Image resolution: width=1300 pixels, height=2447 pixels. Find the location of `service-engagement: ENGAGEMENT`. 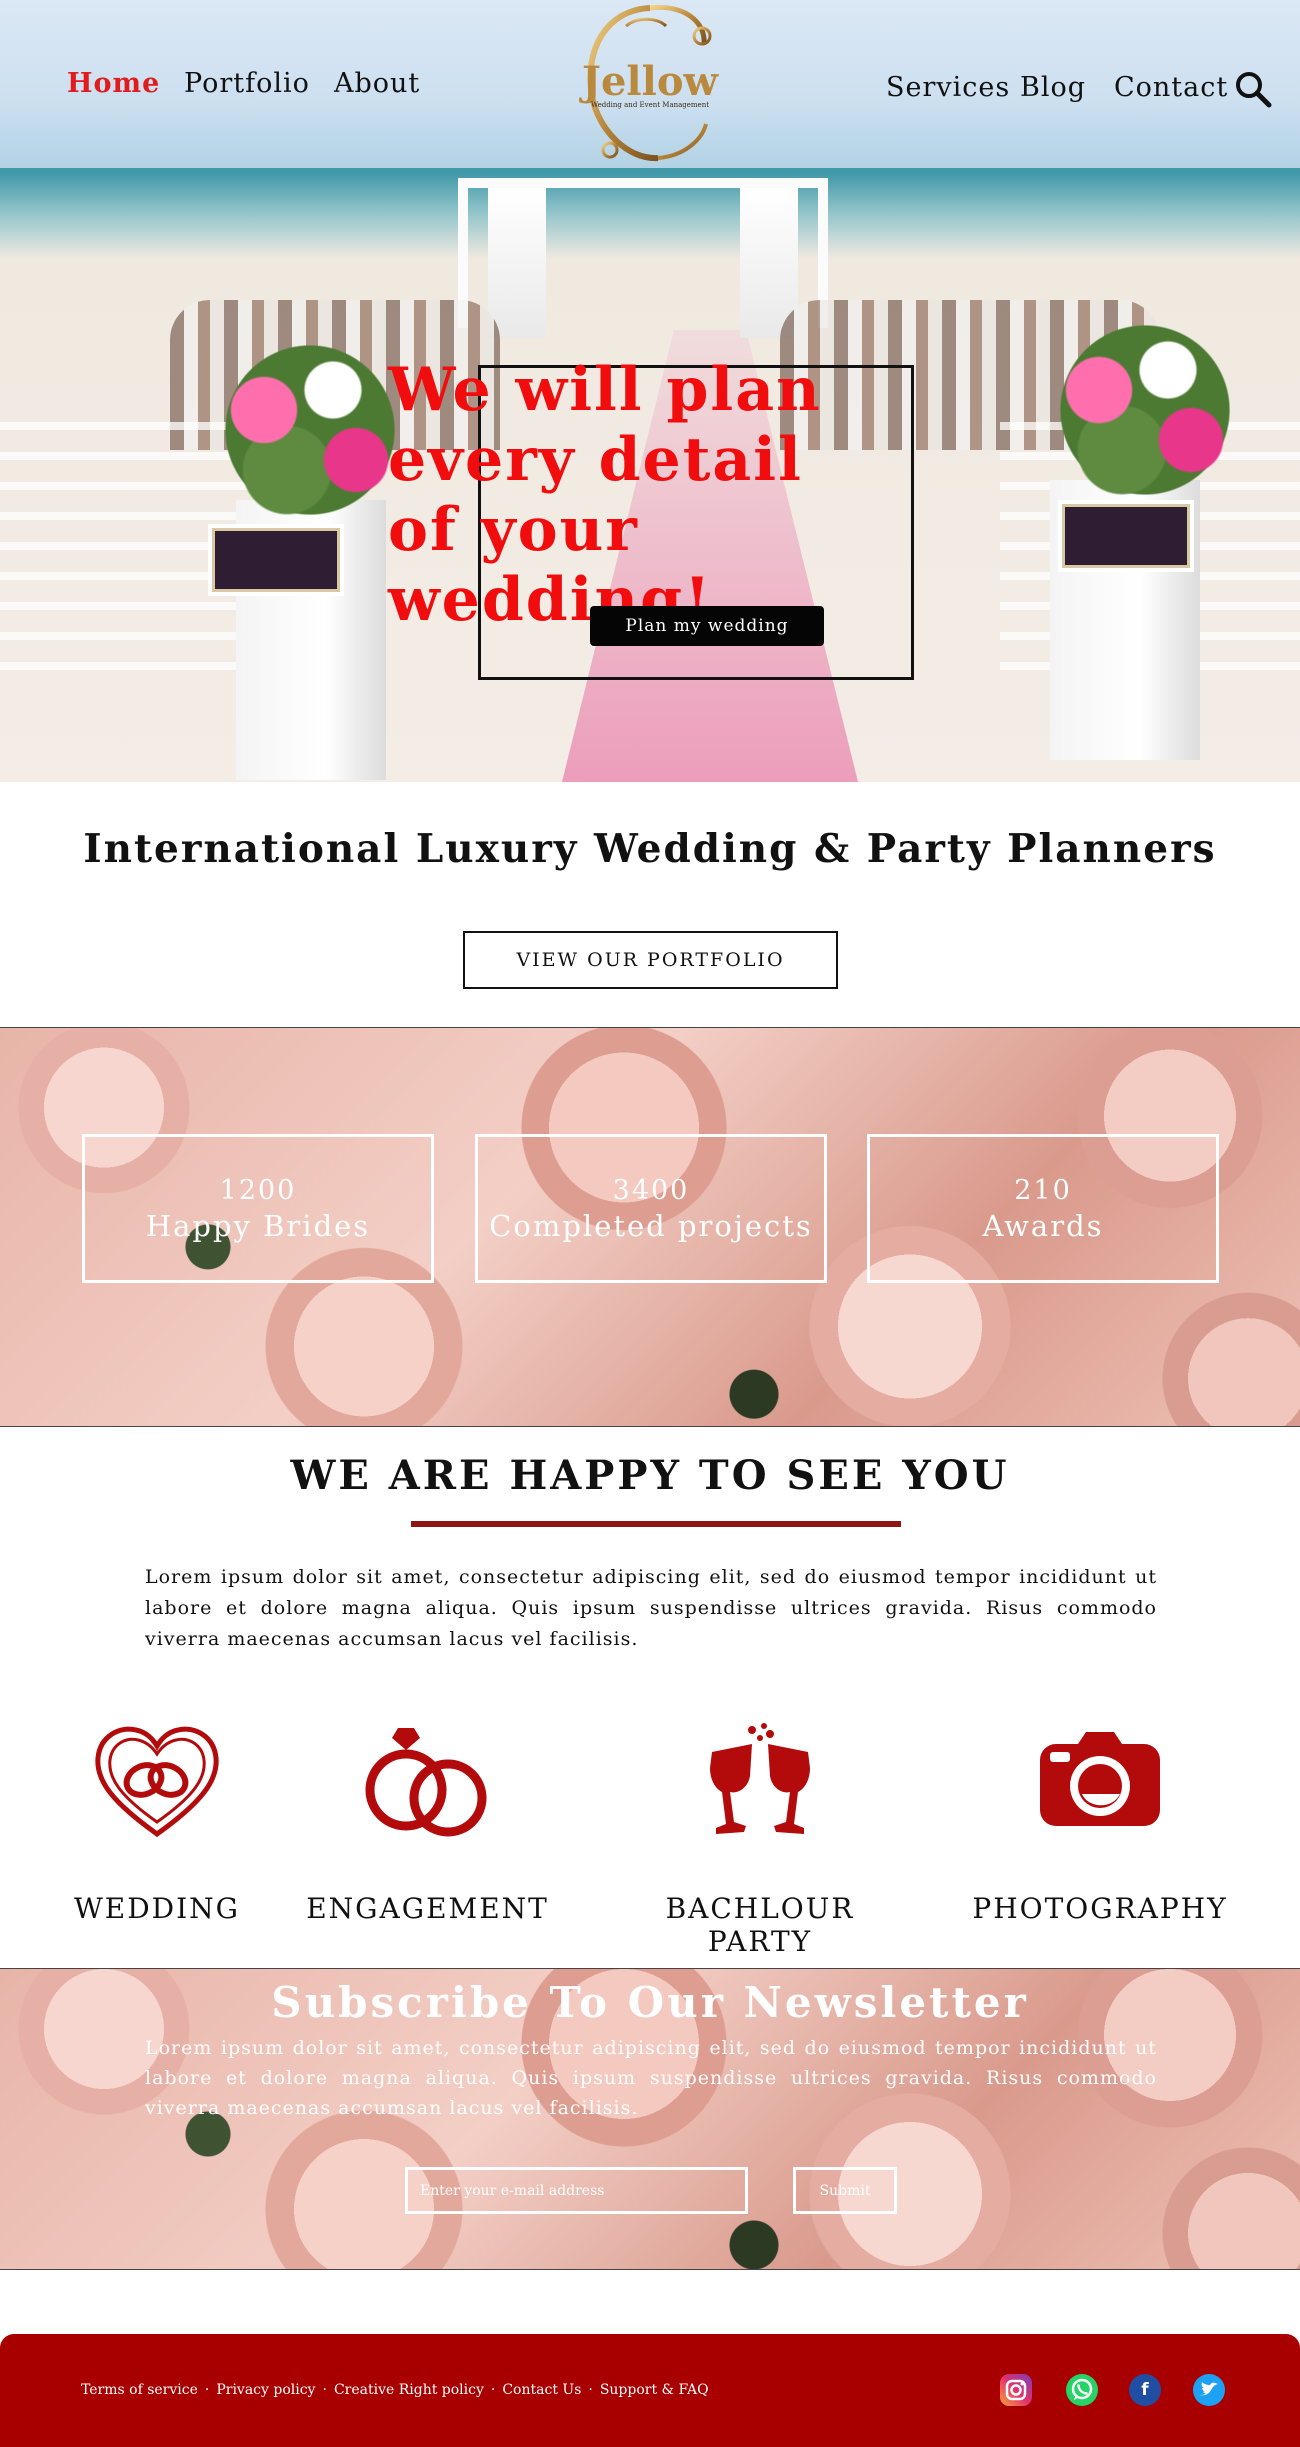

service-engagement: ENGAGEMENT is located at coordinates (427, 1832).